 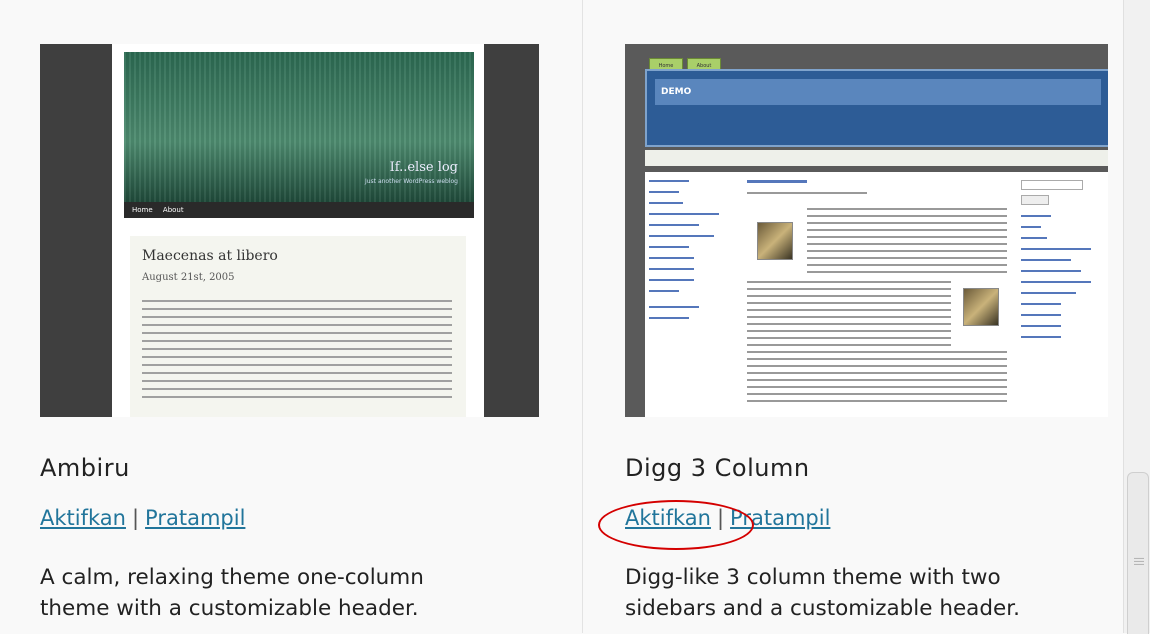 I want to click on screenshot-right-sidebar, so click(x=1063, y=263).